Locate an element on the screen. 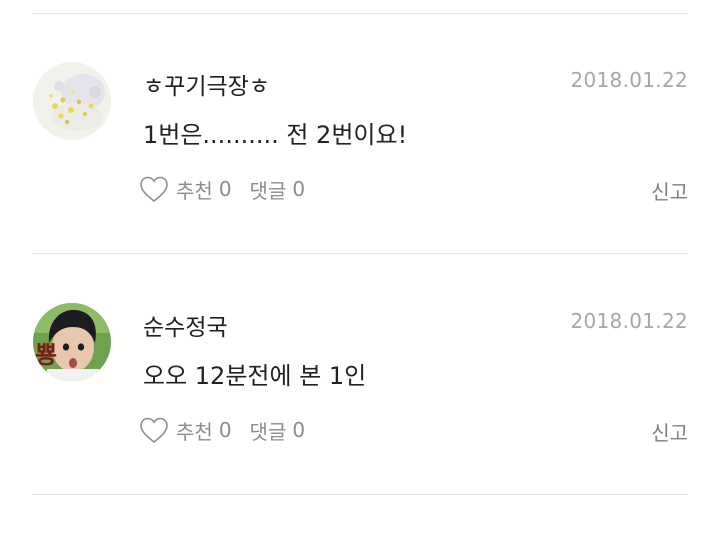 This screenshot has height=540, width=720. comment-text: 오오 12분전에 본 1인 is located at coordinates (255, 376).